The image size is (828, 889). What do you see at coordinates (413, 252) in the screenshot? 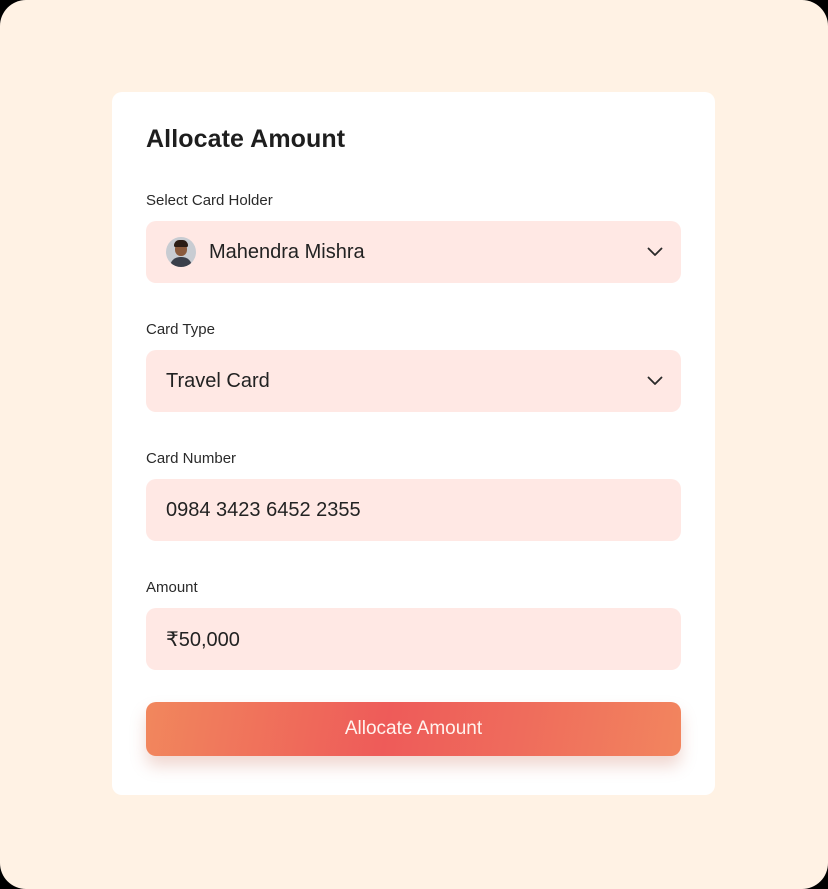
I see `card-holder-select: Mahendra Mishra` at bounding box center [413, 252].